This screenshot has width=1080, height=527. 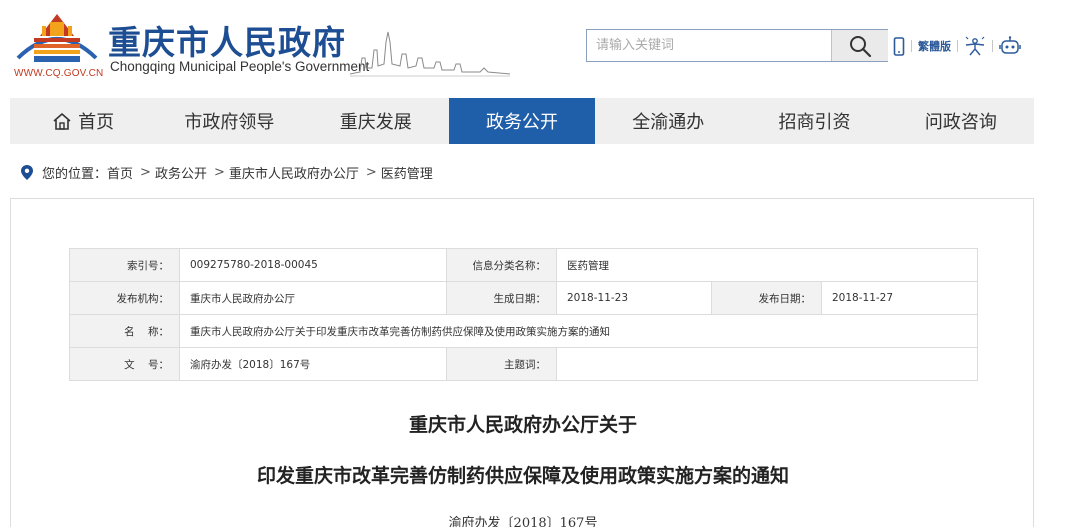 What do you see at coordinates (229, 121) in the screenshot?
I see `nav-item-leaders: 市政府领导` at bounding box center [229, 121].